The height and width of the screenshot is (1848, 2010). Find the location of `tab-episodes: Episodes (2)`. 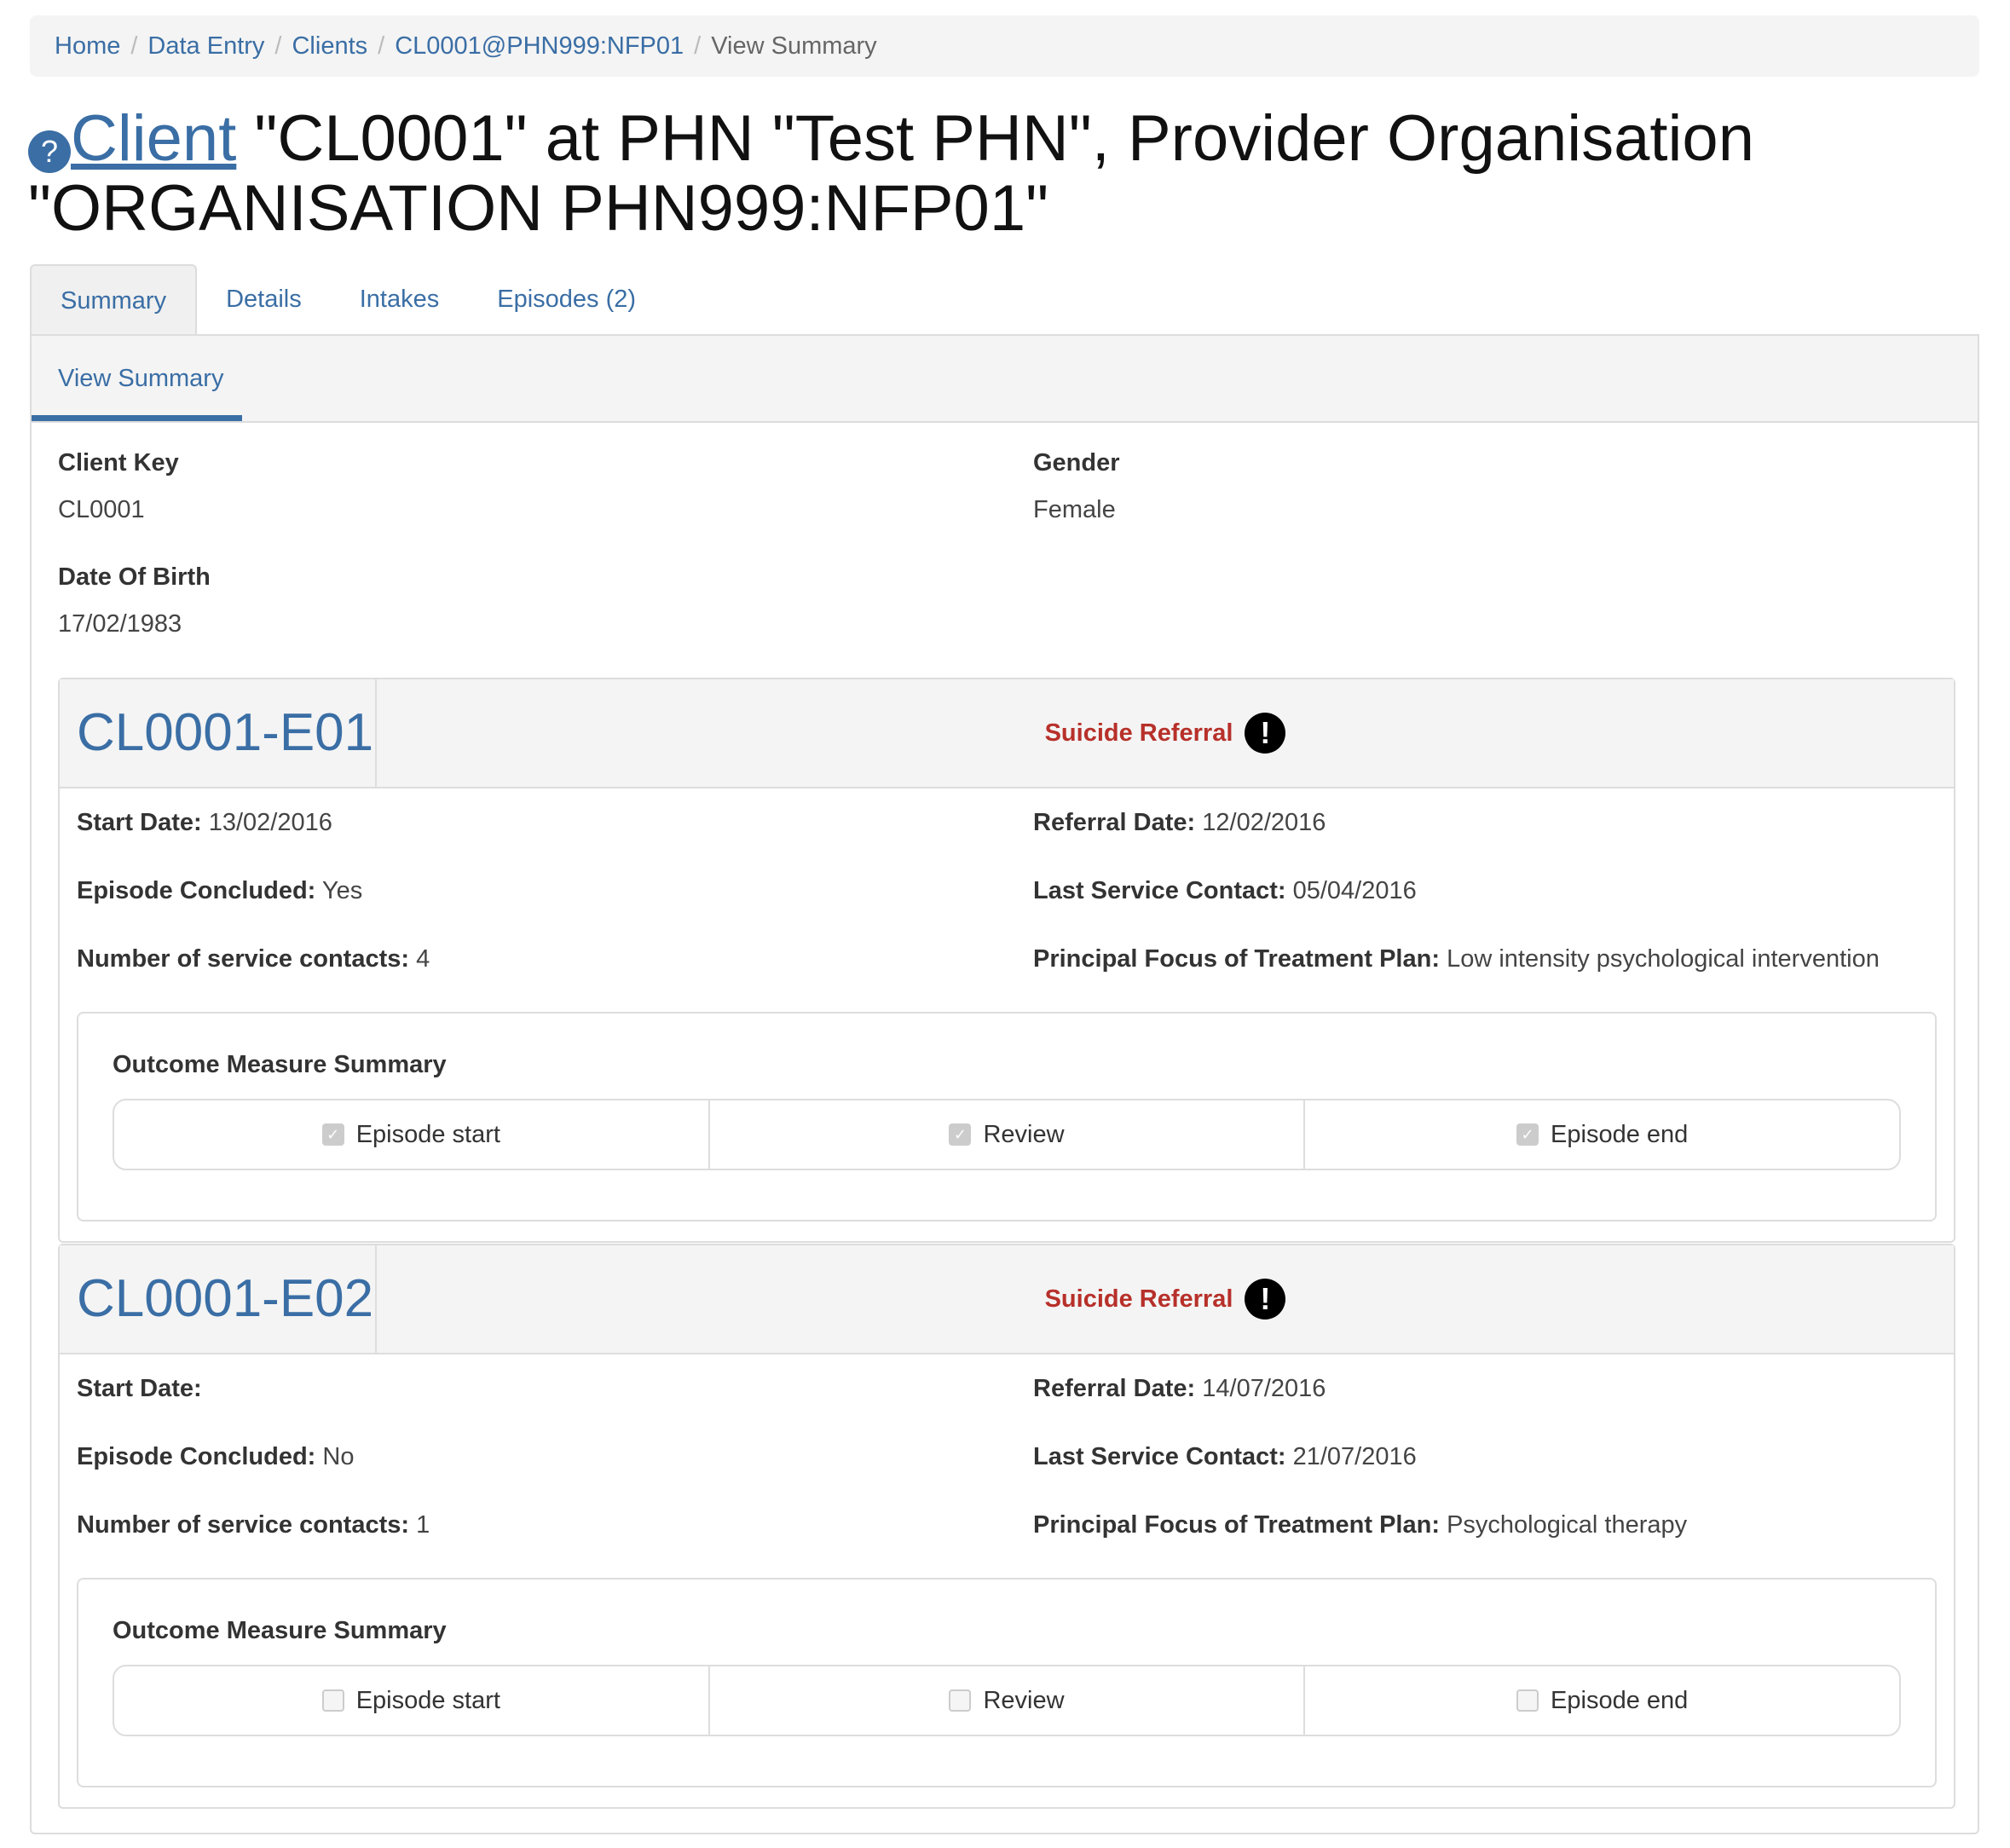

tab-episodes: Episodes (2) is located at coordinates (566, 299).